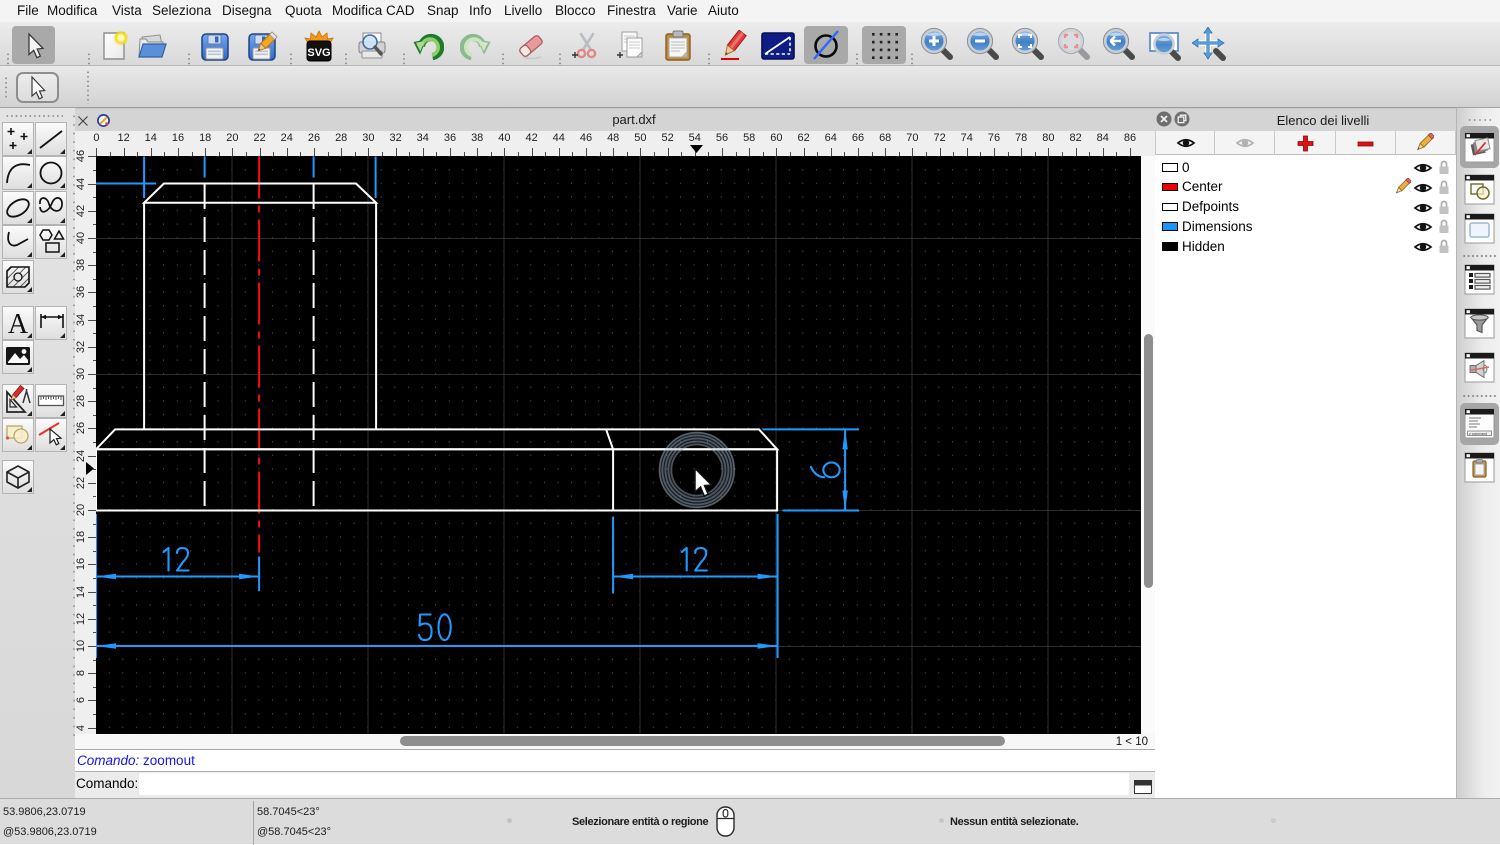 Image resolution: width=1500 pixels, height=845 pixels. What do you see at coordinates (318, 53) in the screenshot?
I see `svg-text: SVG` at bounding box center [318, 53].